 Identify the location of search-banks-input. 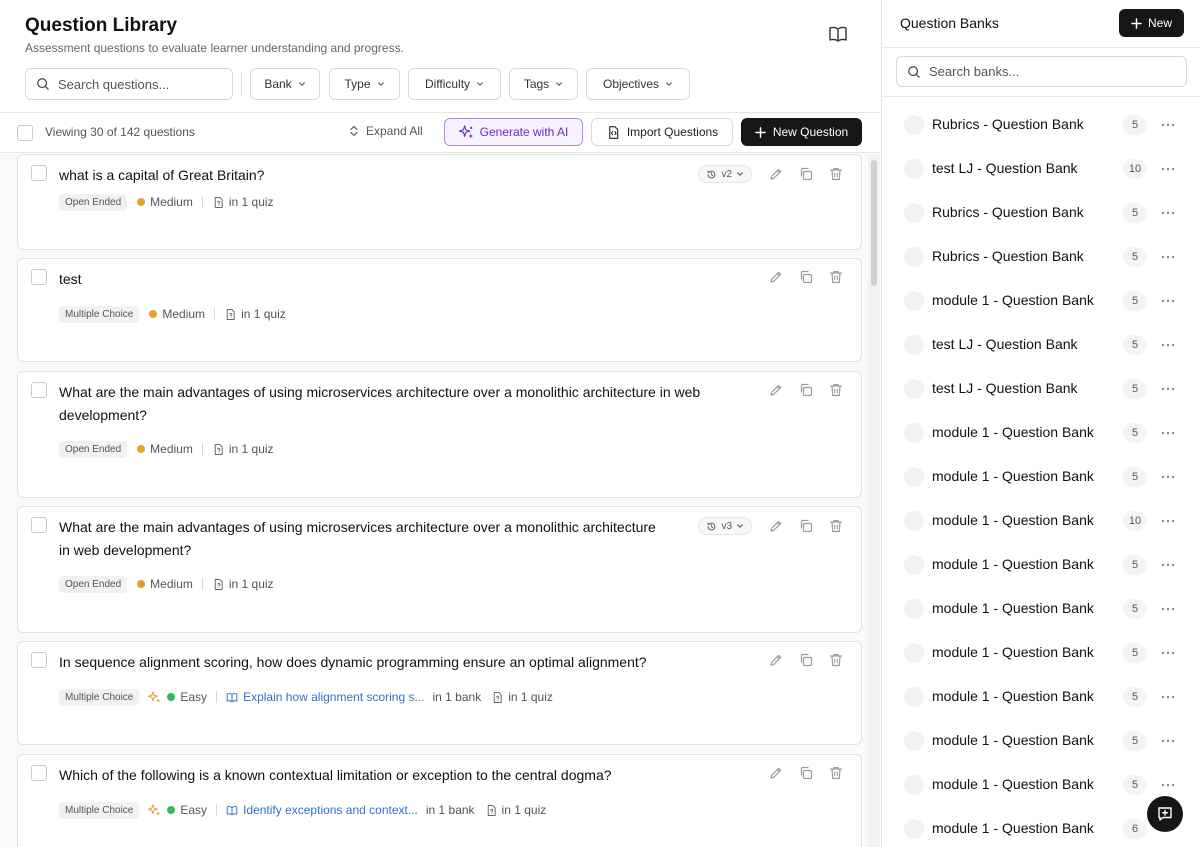
(1049, 71).